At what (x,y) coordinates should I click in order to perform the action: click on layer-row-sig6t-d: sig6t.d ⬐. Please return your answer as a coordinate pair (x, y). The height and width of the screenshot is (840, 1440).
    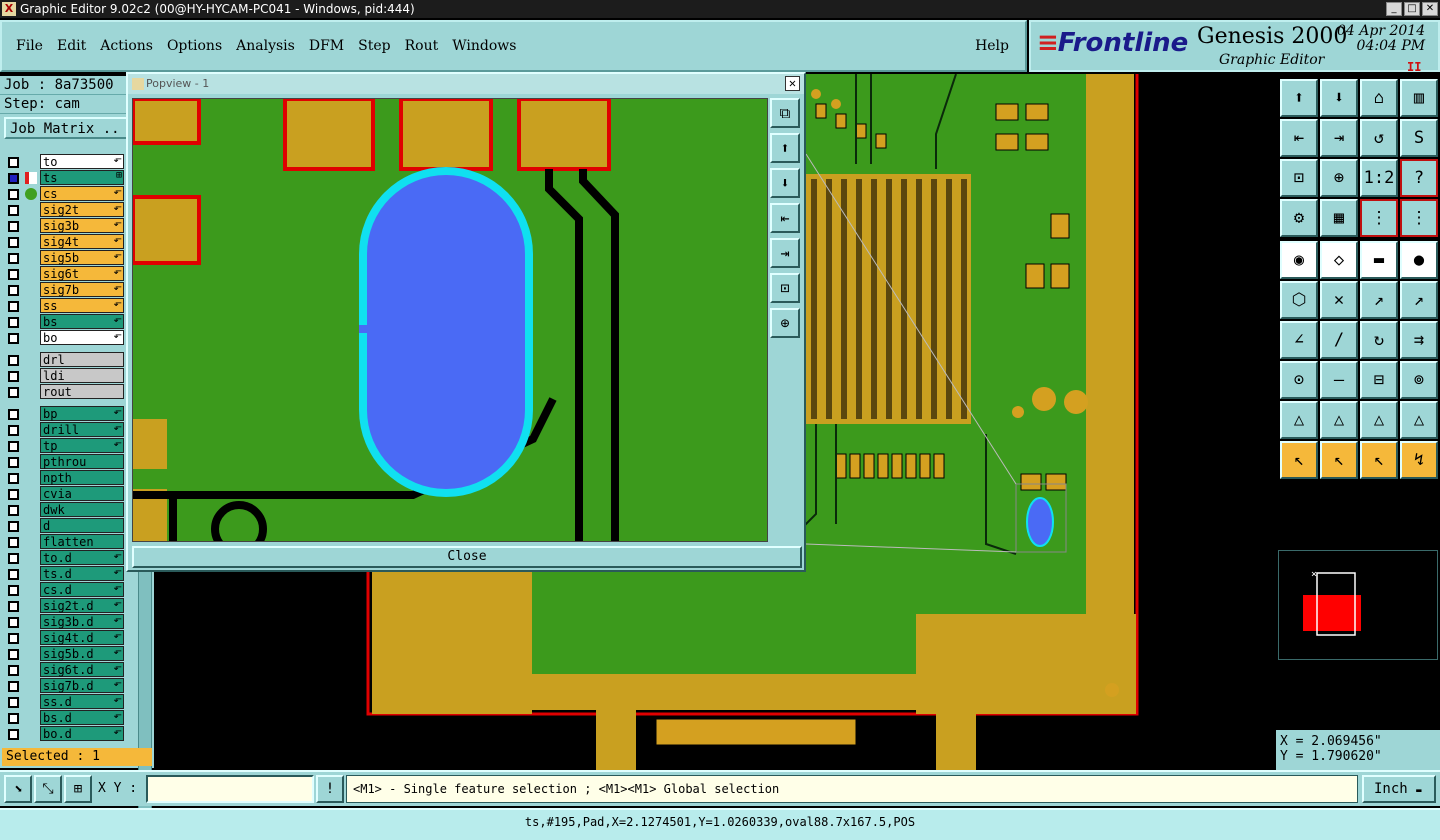
    Looking at the image, I should click on (64, 670).